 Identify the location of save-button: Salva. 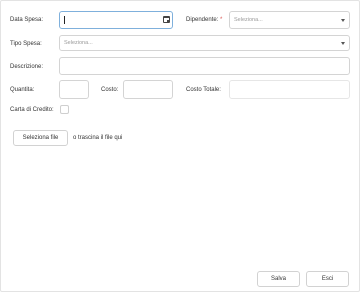
(278, 279).